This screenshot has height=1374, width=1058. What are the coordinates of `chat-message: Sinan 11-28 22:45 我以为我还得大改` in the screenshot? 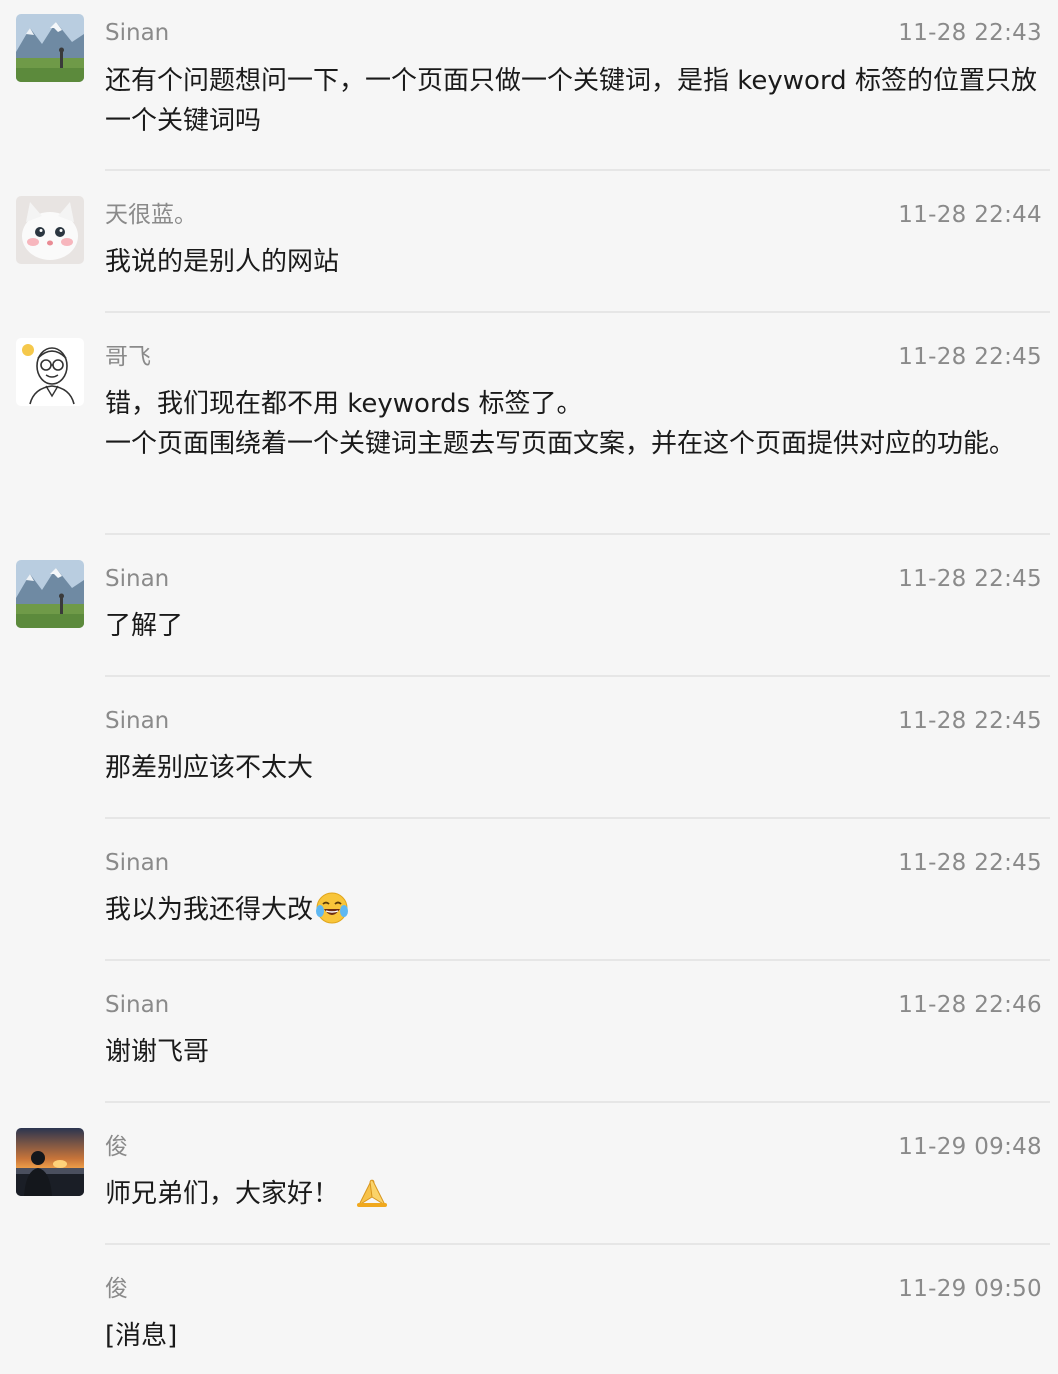 It's located at (529, 890).